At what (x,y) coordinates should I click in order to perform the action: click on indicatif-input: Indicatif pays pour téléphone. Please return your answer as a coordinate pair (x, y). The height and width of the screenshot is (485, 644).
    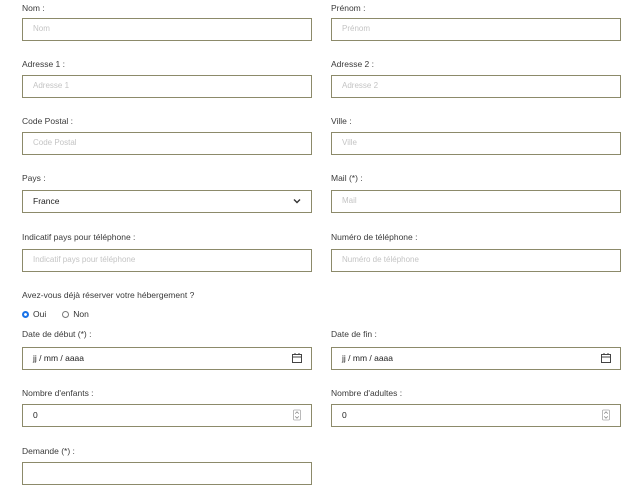
    Looking at the image, I should click on (167, 260).